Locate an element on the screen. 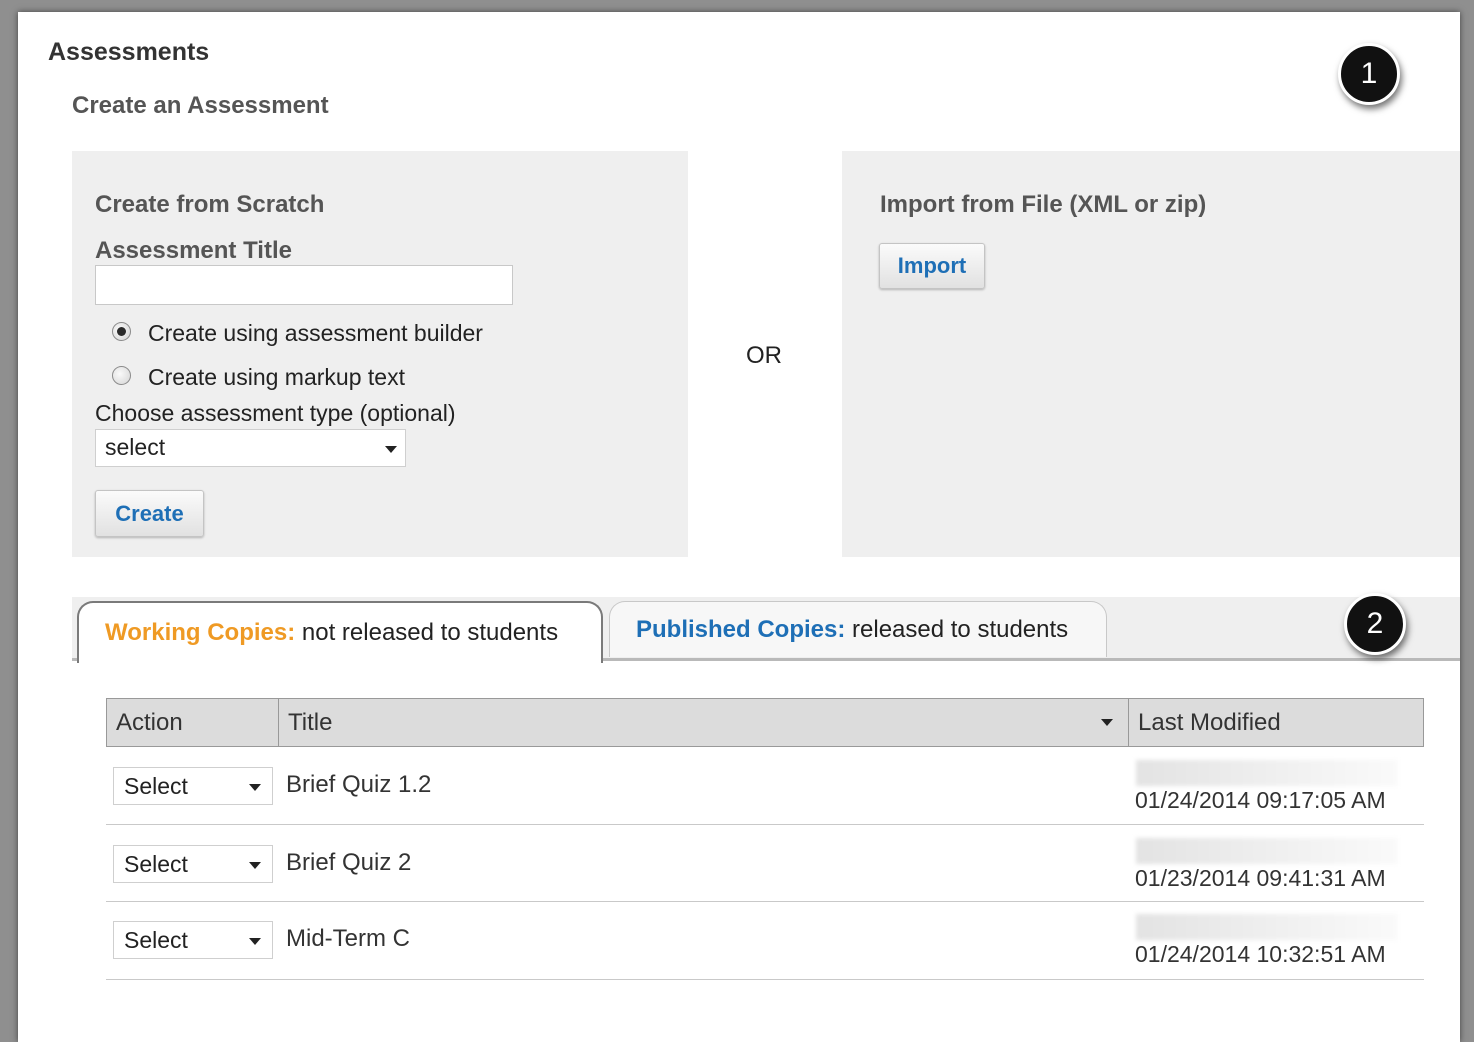 Image resolution: width=1474 pixels, height=1042 pixels. assessment-type-select: select is located at coordinates (250, 448).